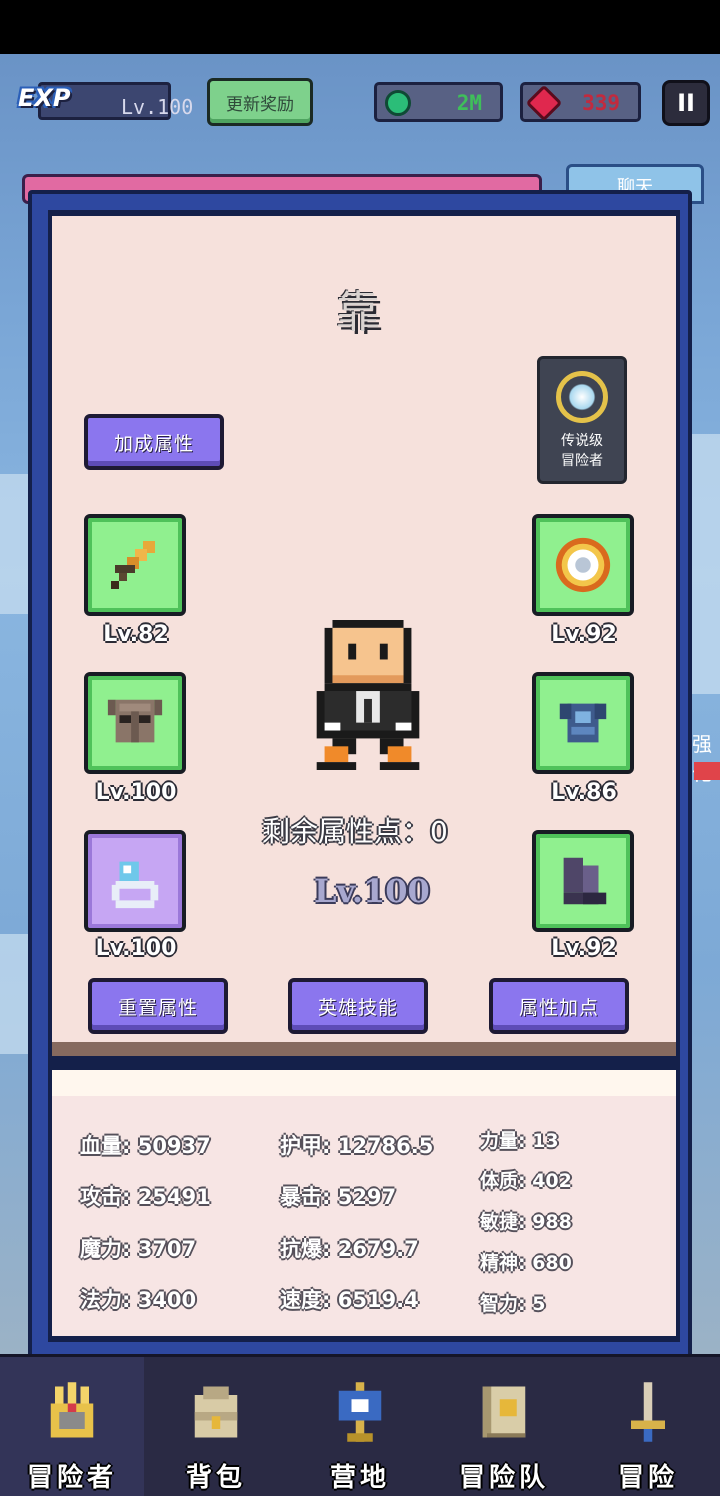  I want to click on legendary-adventurer-badge: 传说级 冒险者, so click(582, 420).